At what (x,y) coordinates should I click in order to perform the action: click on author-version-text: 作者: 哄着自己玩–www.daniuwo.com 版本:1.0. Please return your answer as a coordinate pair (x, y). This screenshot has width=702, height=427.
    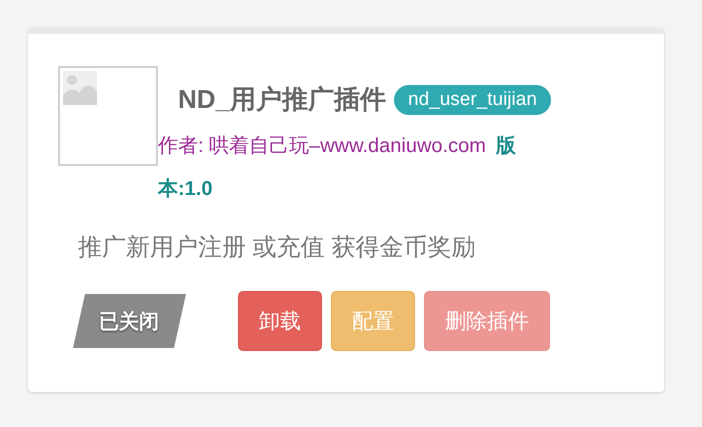
    Looking at the image, I should click on (336, 168).